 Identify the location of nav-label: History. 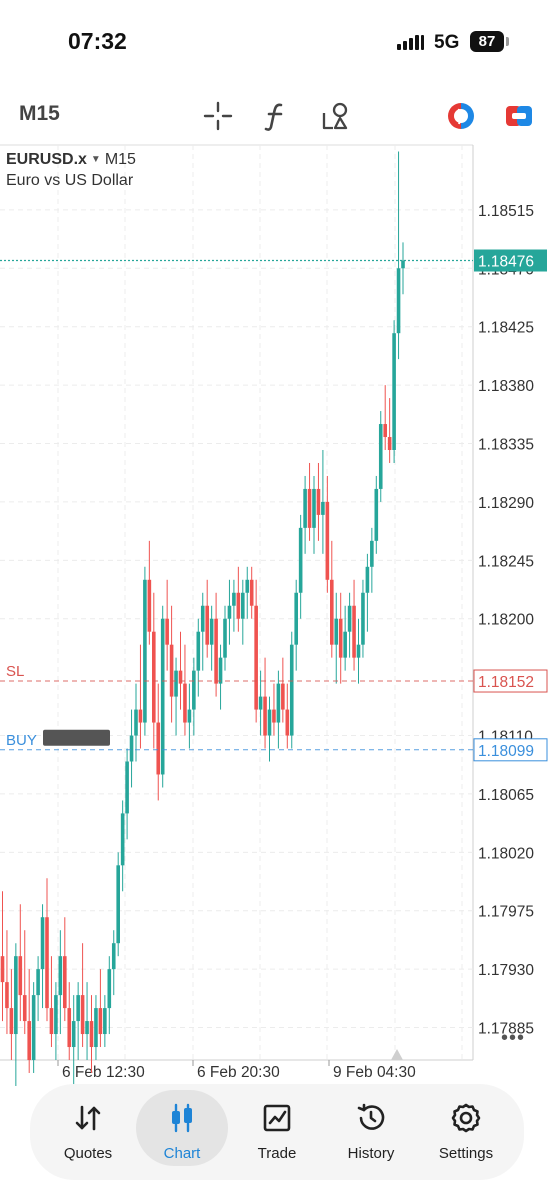
(371, 1153).